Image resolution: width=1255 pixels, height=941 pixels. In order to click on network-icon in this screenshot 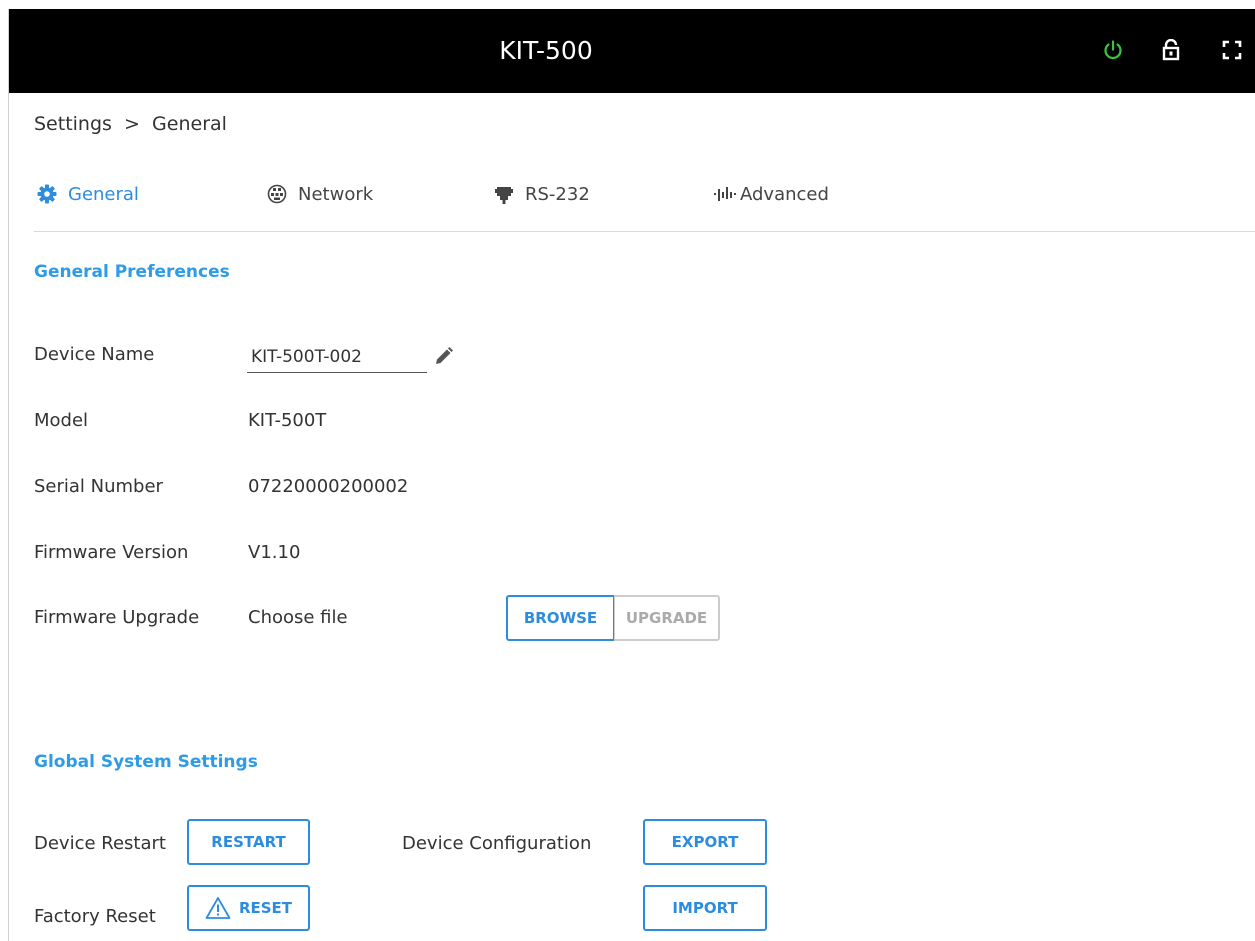, I will do `click(277, 194)`.